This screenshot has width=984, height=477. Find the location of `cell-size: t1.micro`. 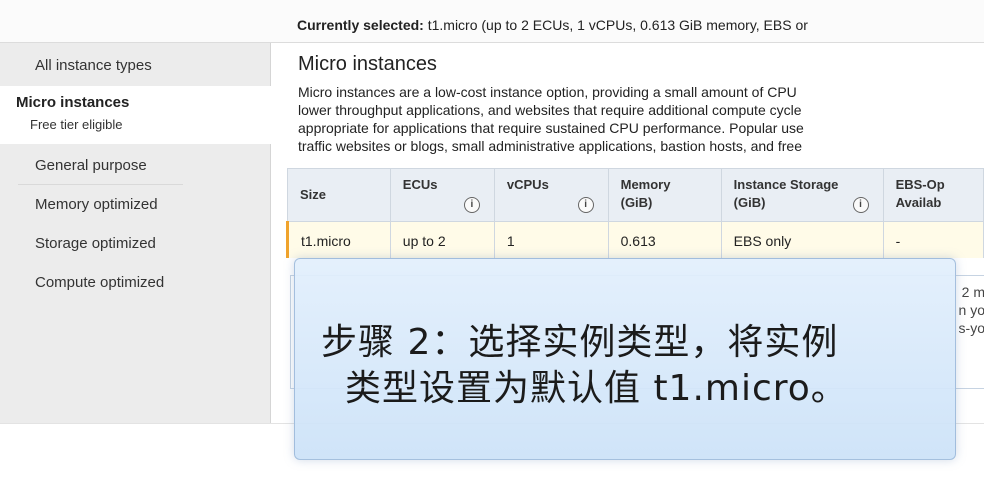

cell-size: t1.micro is located at coordinates (338, 239).